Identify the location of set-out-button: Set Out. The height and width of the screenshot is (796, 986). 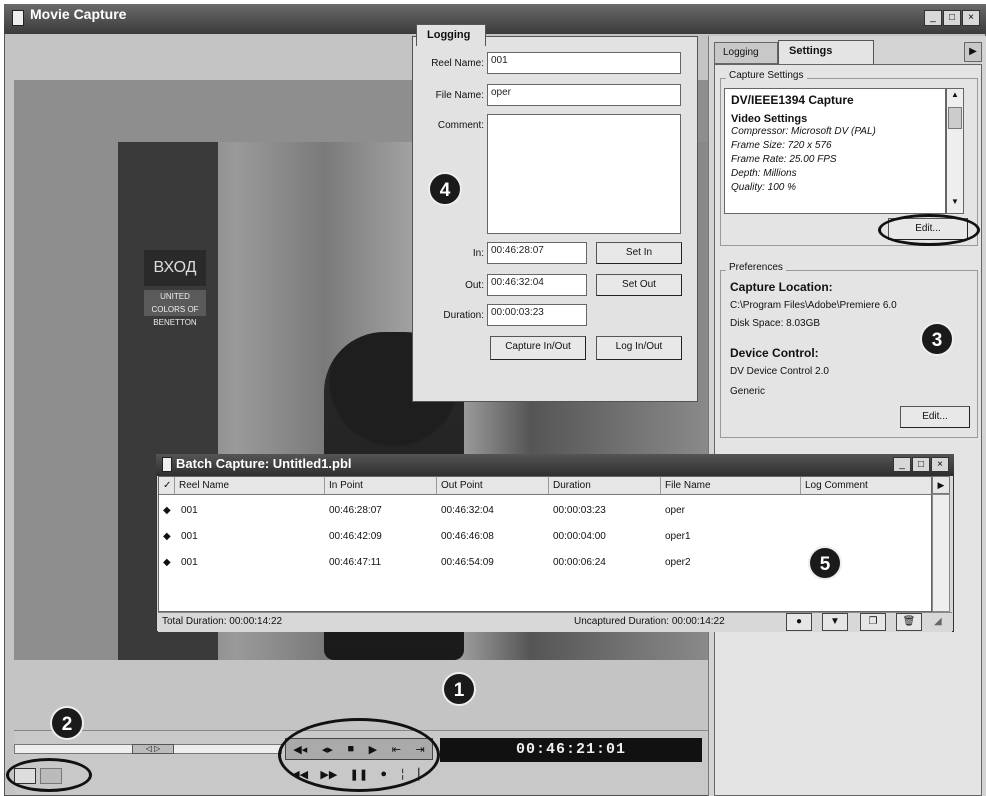
(639, 285).